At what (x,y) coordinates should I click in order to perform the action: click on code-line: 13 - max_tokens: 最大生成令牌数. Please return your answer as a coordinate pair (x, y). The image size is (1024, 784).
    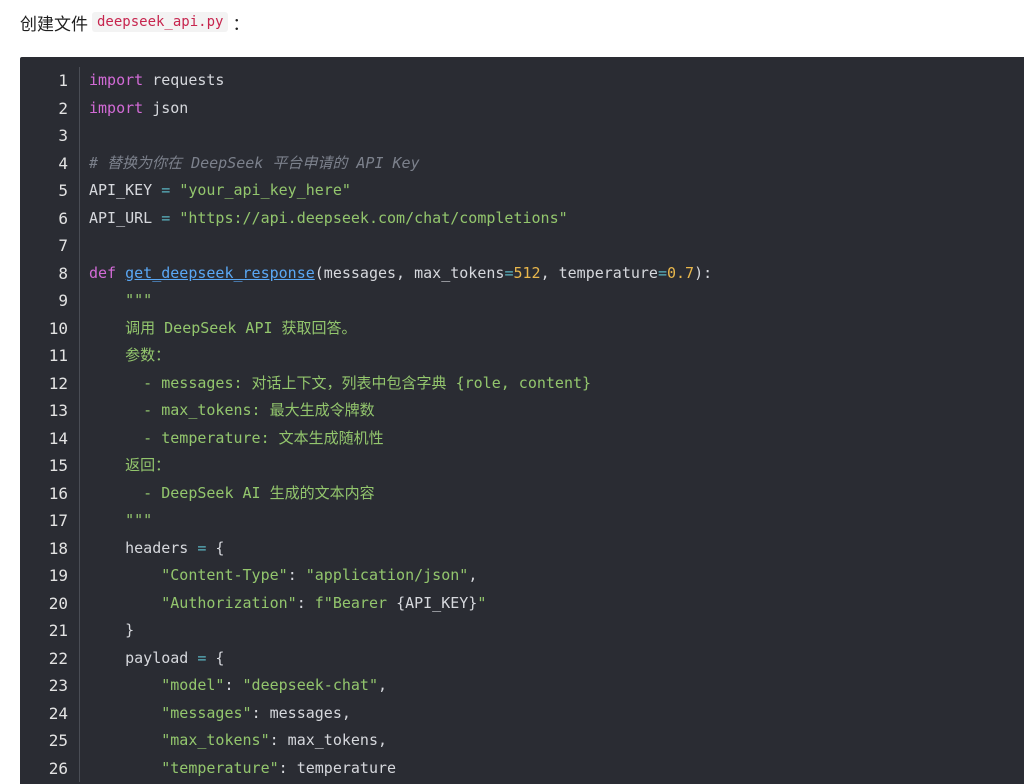
    Looking at the image, I should click on (522, 411).